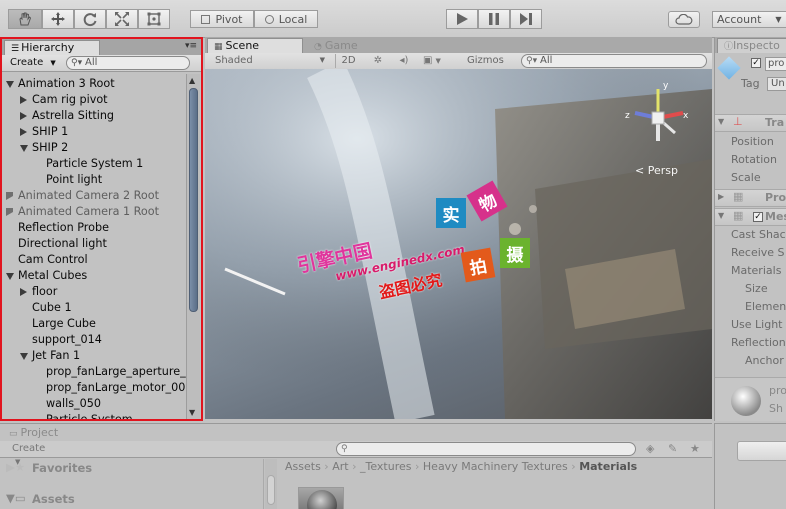 This screenshot has width=786, height=509. What do you see at coordinates (95, 308) in the screenshot?
I see `hierarchy-item: Cube 1` at bounding box center [95, 308].